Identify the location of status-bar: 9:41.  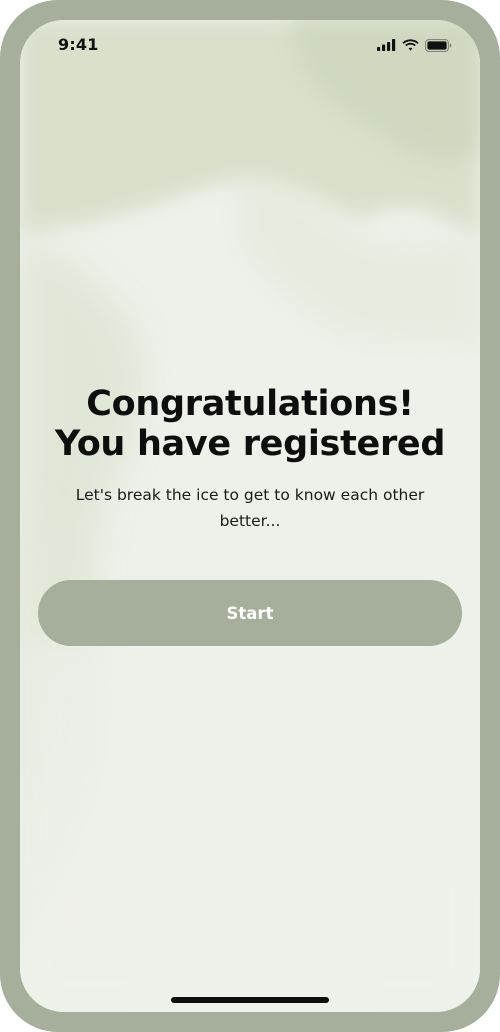
(250, 46).